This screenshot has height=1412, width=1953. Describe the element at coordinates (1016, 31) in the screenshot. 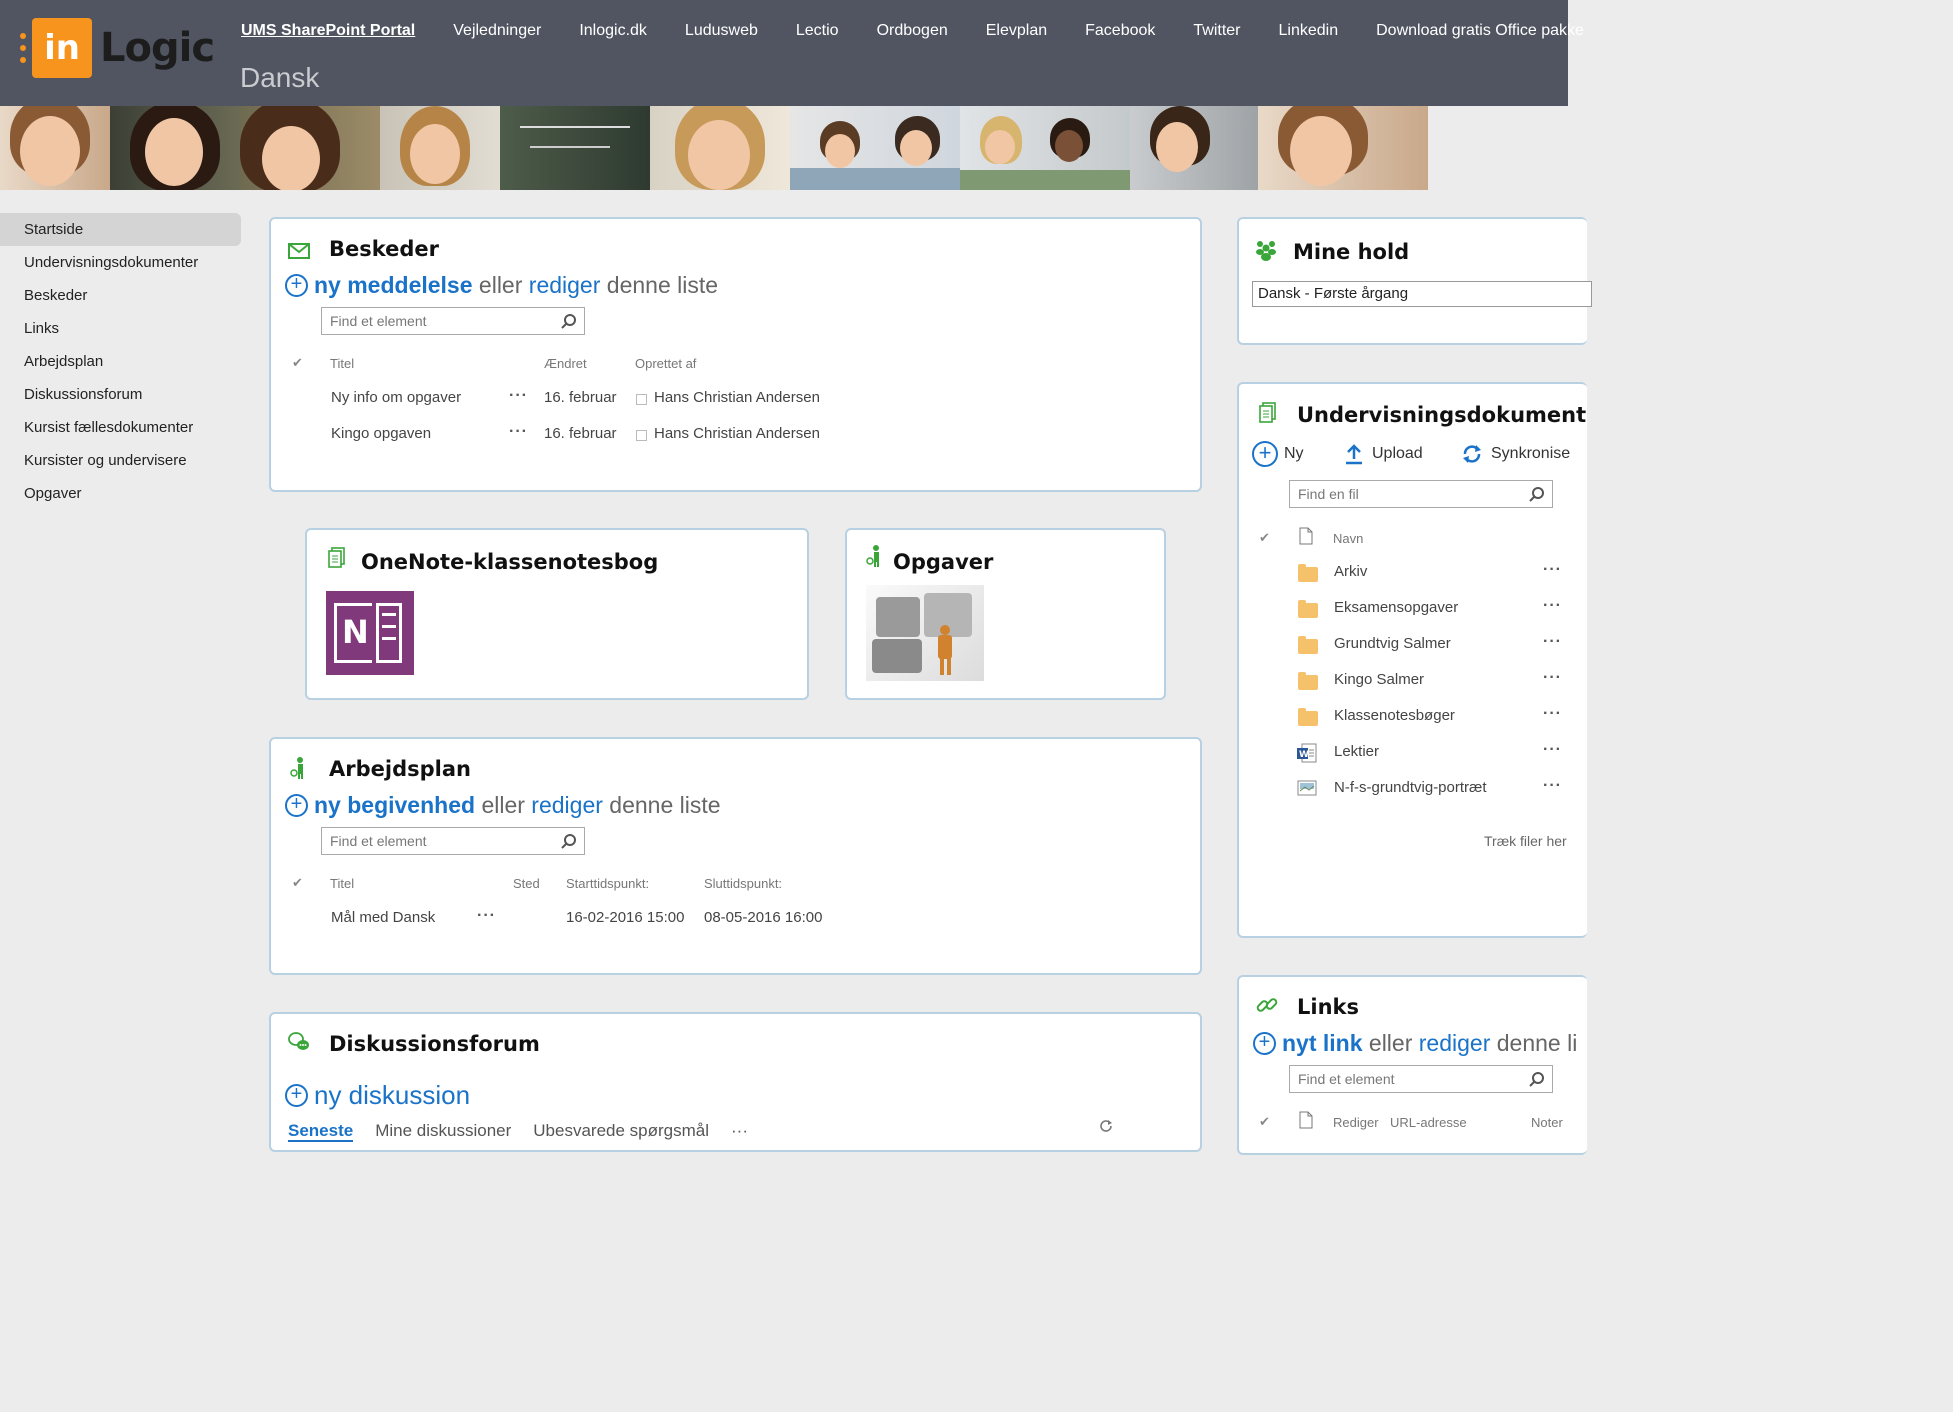

I see `topnav-elevplan: Elevplan` at that location.